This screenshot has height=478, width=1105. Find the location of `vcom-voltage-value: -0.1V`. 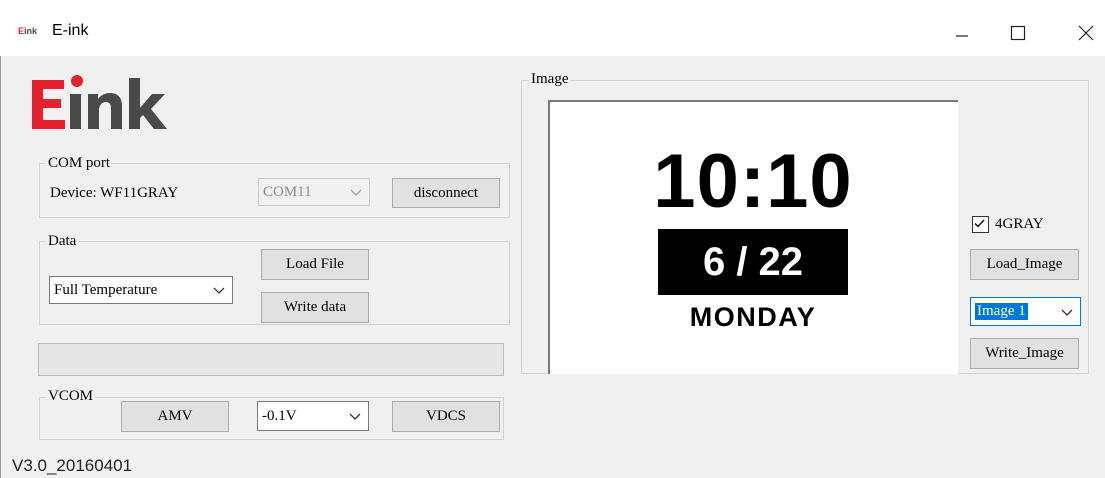

vcom-voltage-value: -0.1V is located at coordinates (279, 415).